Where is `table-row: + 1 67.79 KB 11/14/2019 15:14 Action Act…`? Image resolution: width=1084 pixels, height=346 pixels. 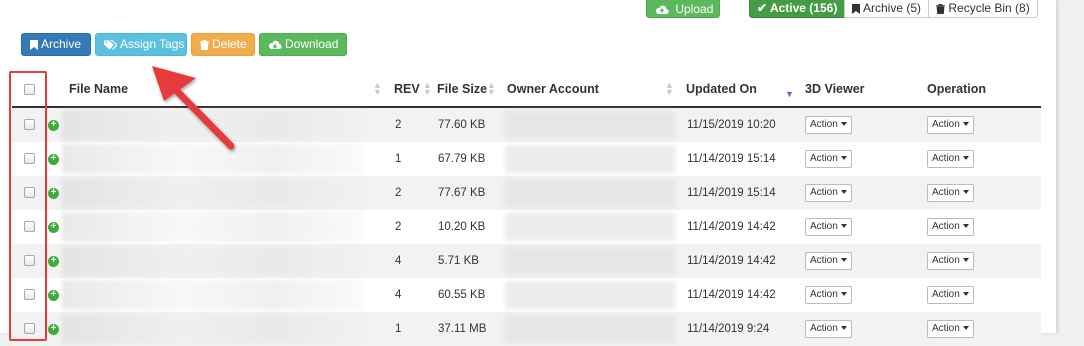
table-row: + 1 67.79 KB 11/14/2019 15:14 Action Act… is located at coordinates (526, 159).